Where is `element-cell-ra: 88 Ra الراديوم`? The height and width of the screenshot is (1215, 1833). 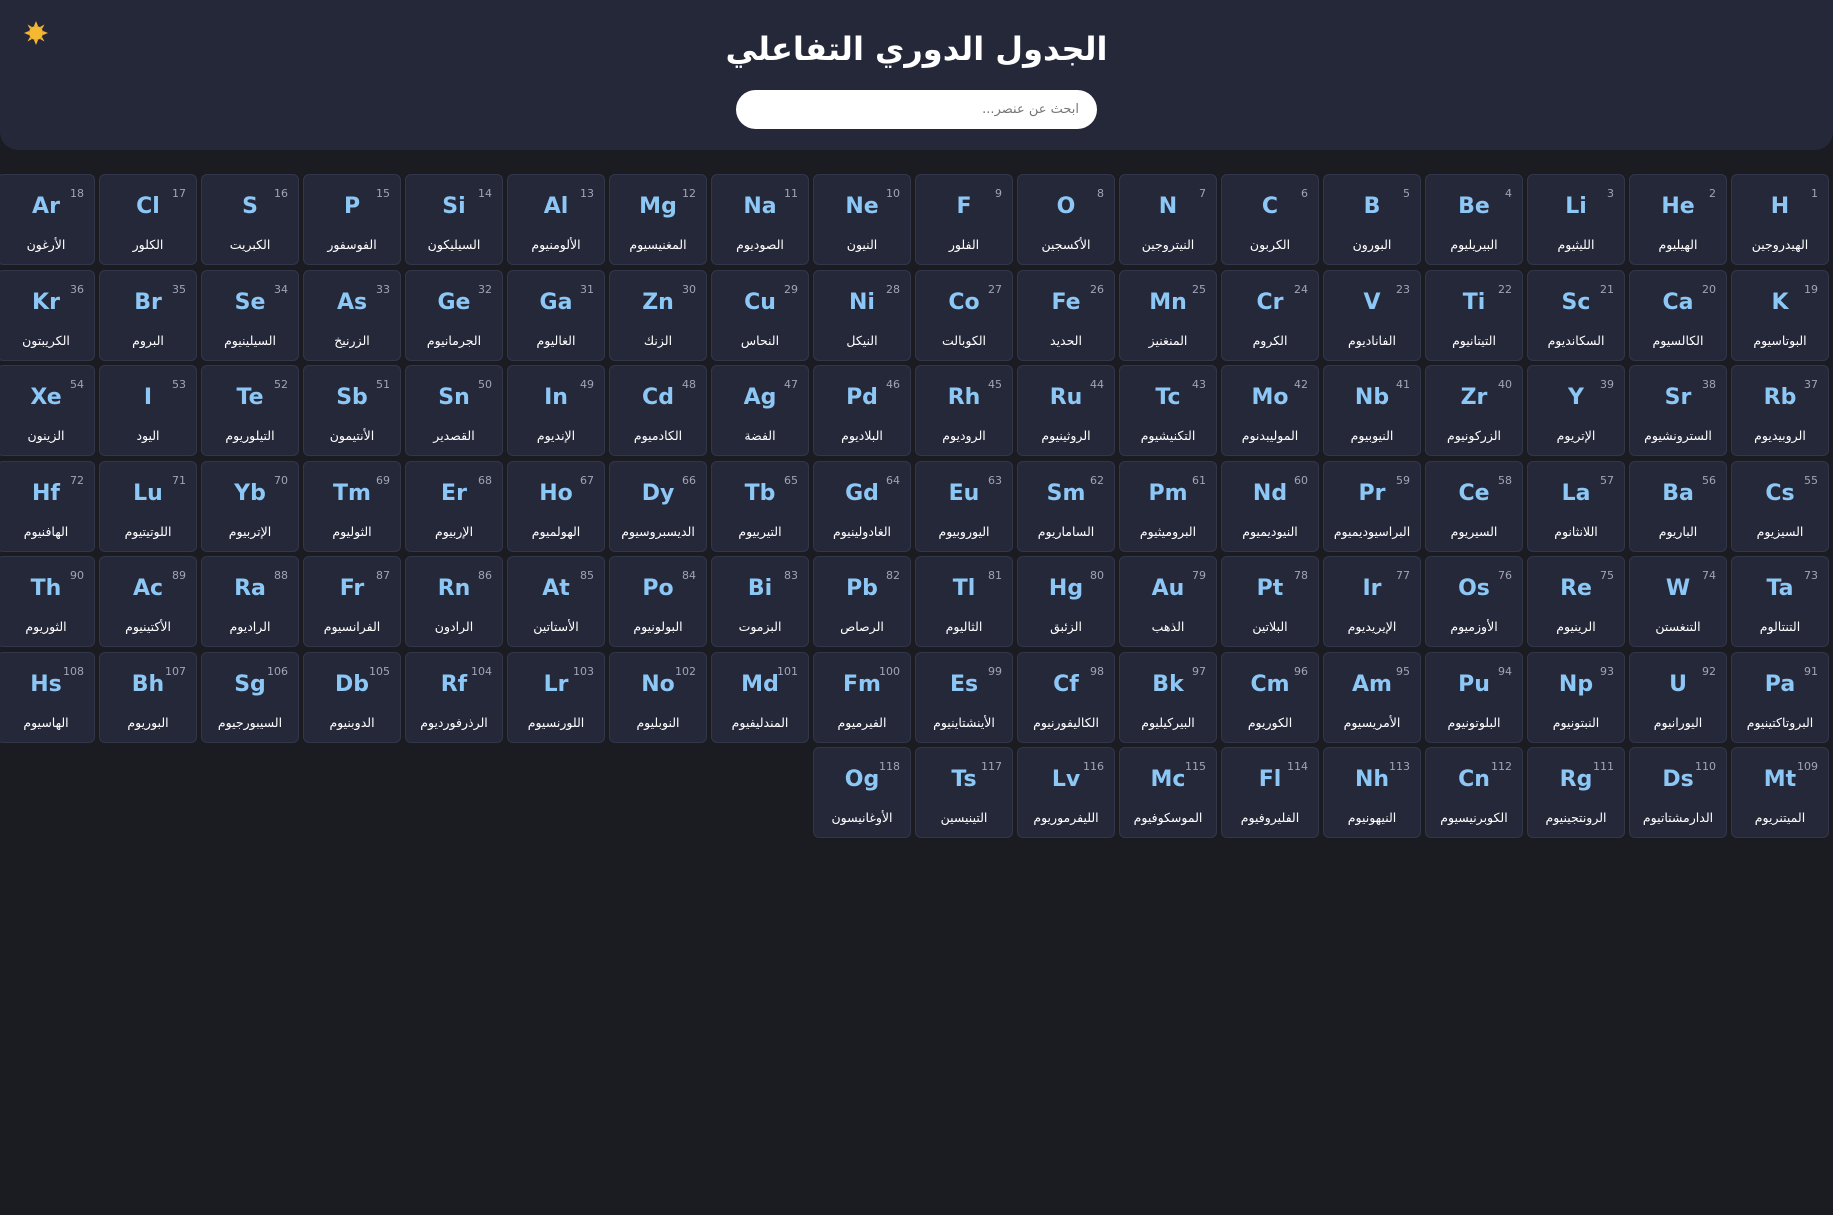 element-cell-ra: 88 Ra الراديوم is located at coordinates (250, 601).